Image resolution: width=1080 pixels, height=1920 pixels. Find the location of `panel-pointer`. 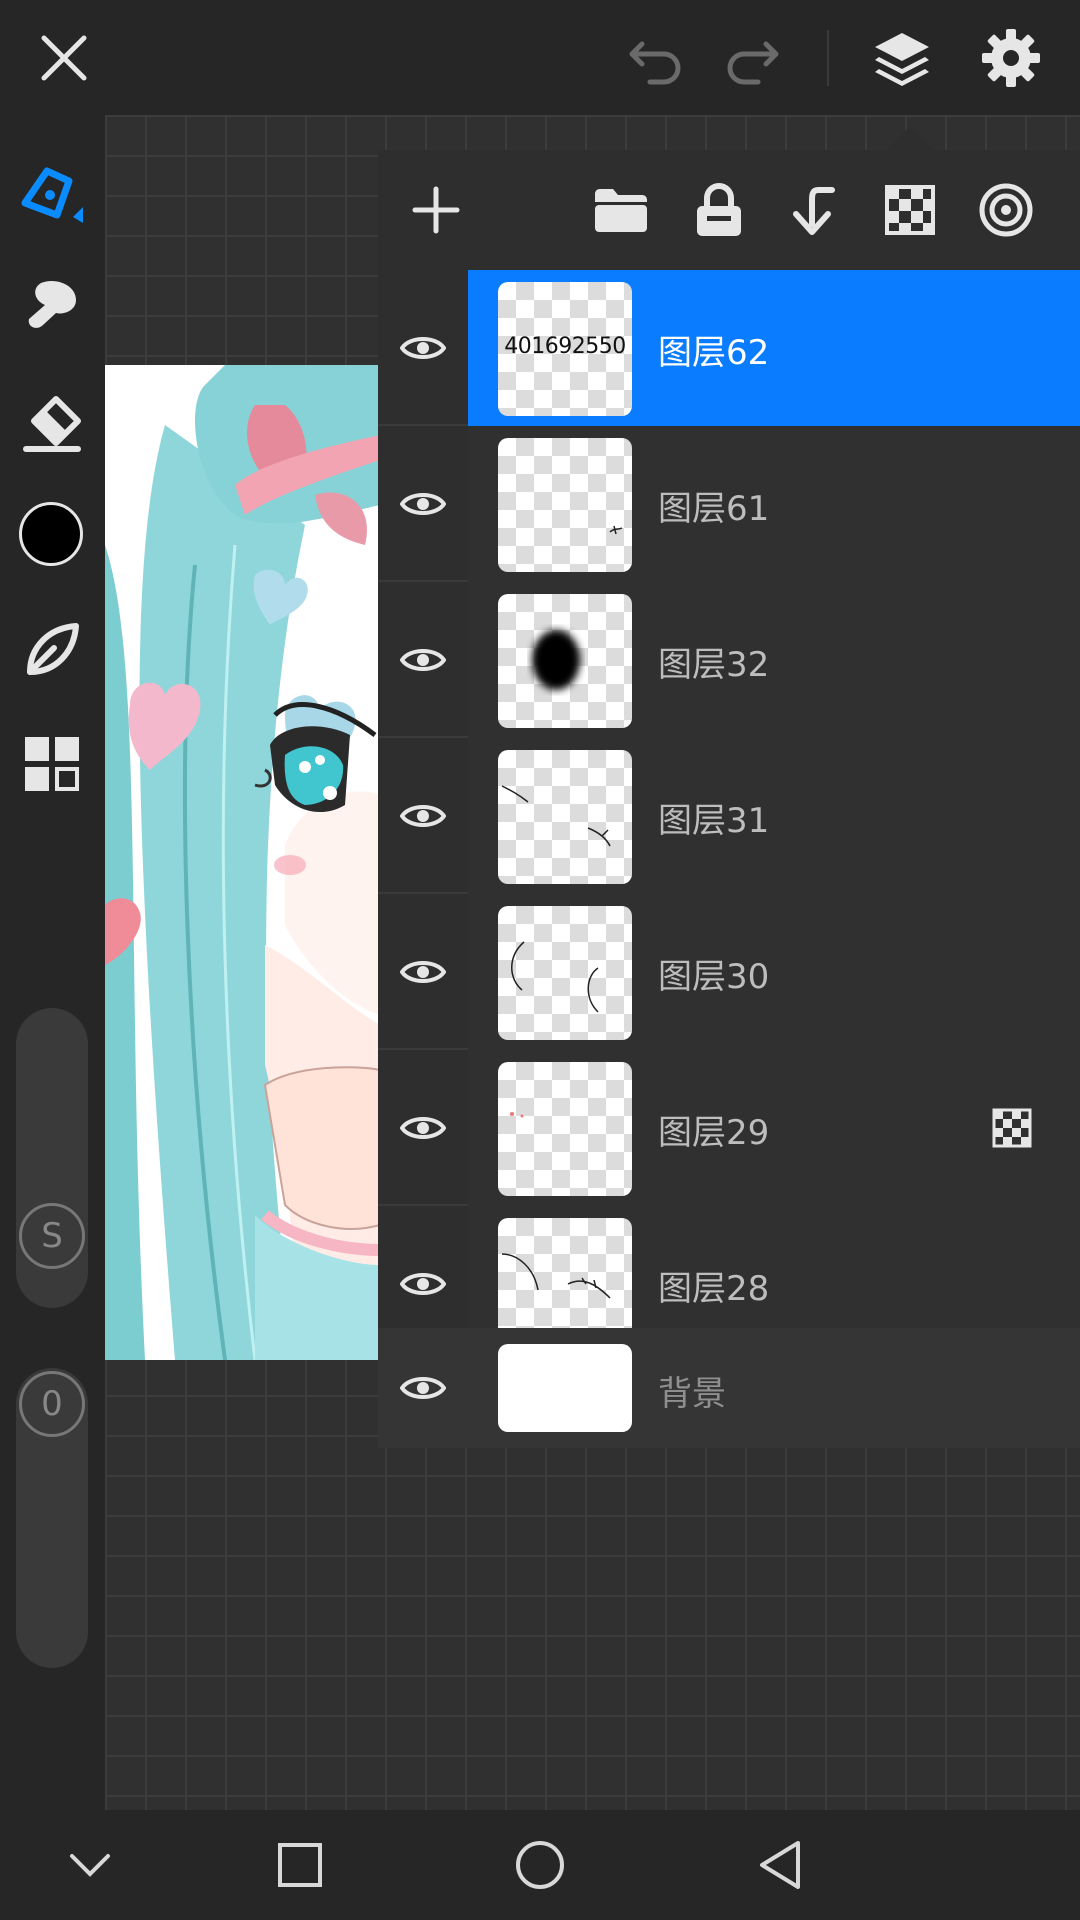

panel-pointer is located at coordinates (910, 138).